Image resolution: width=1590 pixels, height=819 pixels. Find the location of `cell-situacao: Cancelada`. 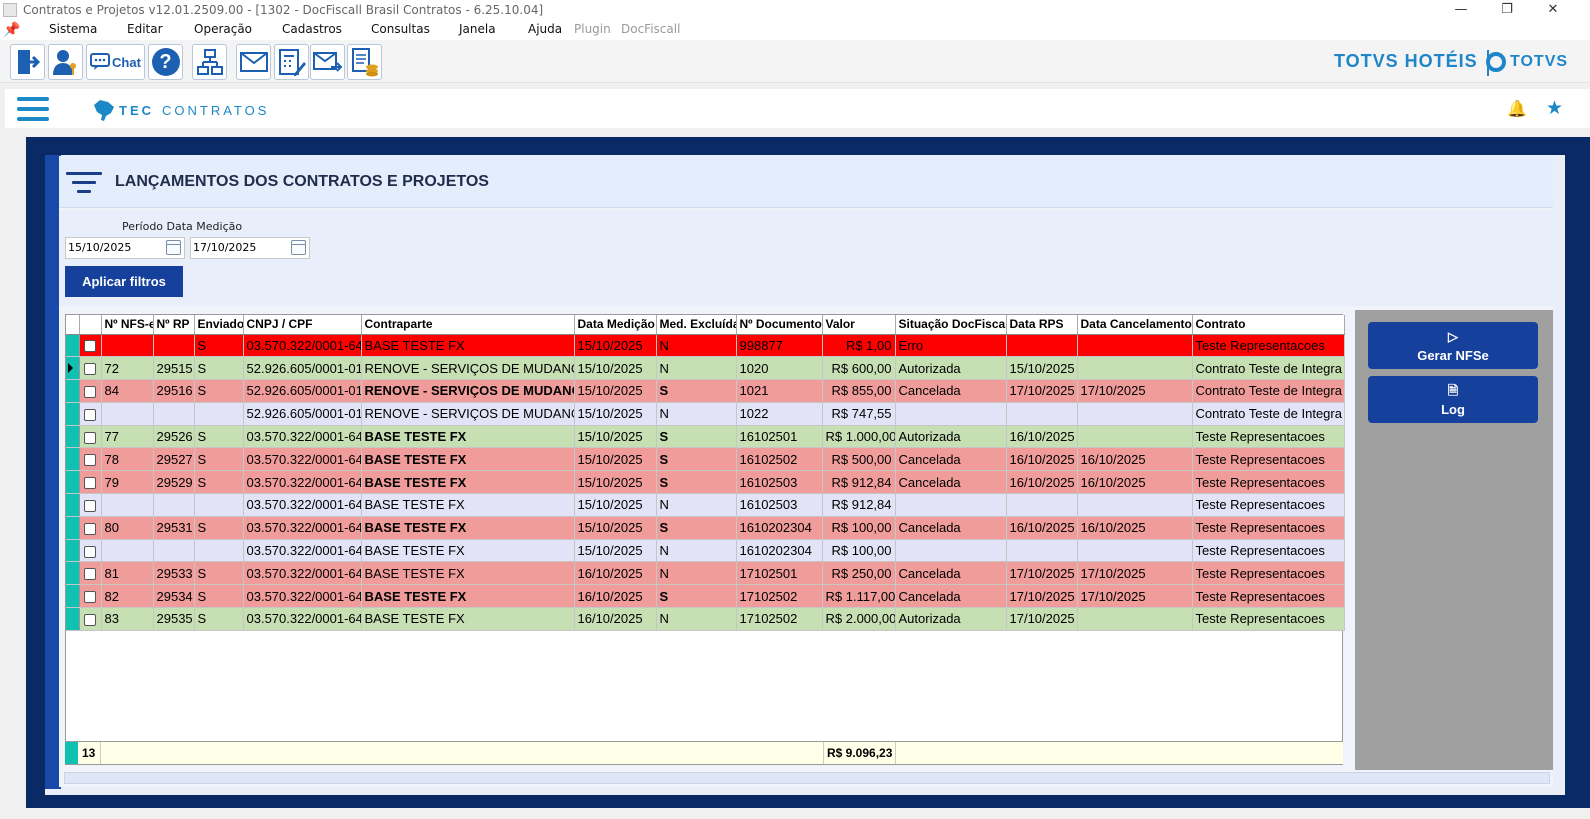

cell-situacao: Cancelada is located at coordinates (951, 573).